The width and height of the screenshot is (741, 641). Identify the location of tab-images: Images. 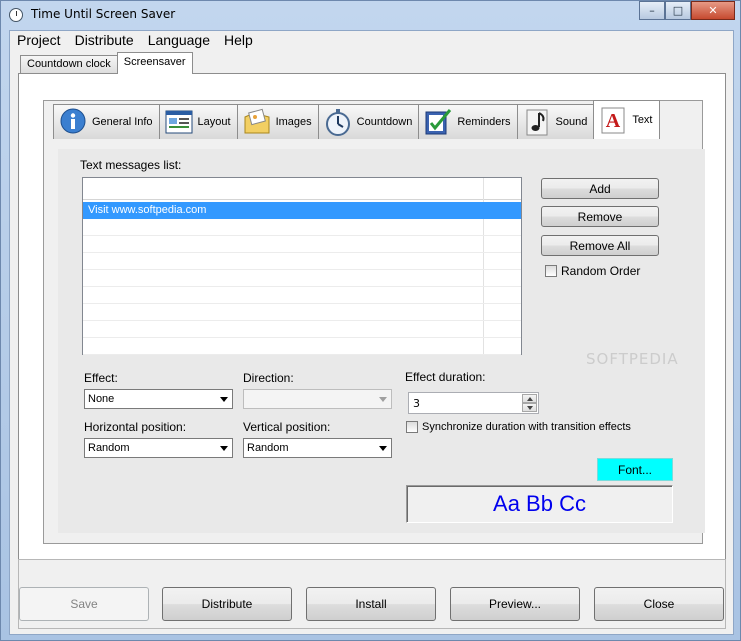
(277, 121).